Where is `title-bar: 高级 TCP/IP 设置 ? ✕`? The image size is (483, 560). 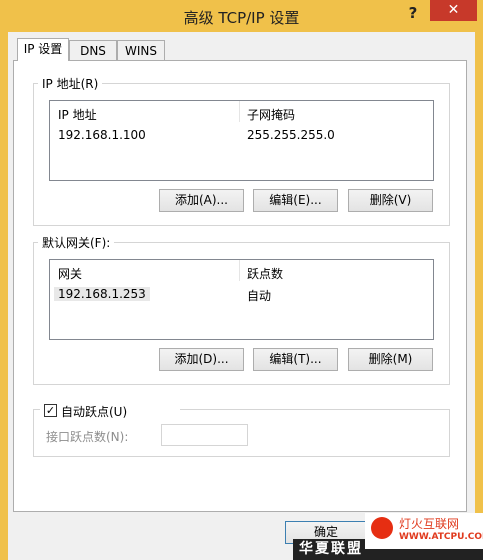
title-bar: 高级 TCP/IP 设置 ? ✕ is located at coordinates (241, 16).